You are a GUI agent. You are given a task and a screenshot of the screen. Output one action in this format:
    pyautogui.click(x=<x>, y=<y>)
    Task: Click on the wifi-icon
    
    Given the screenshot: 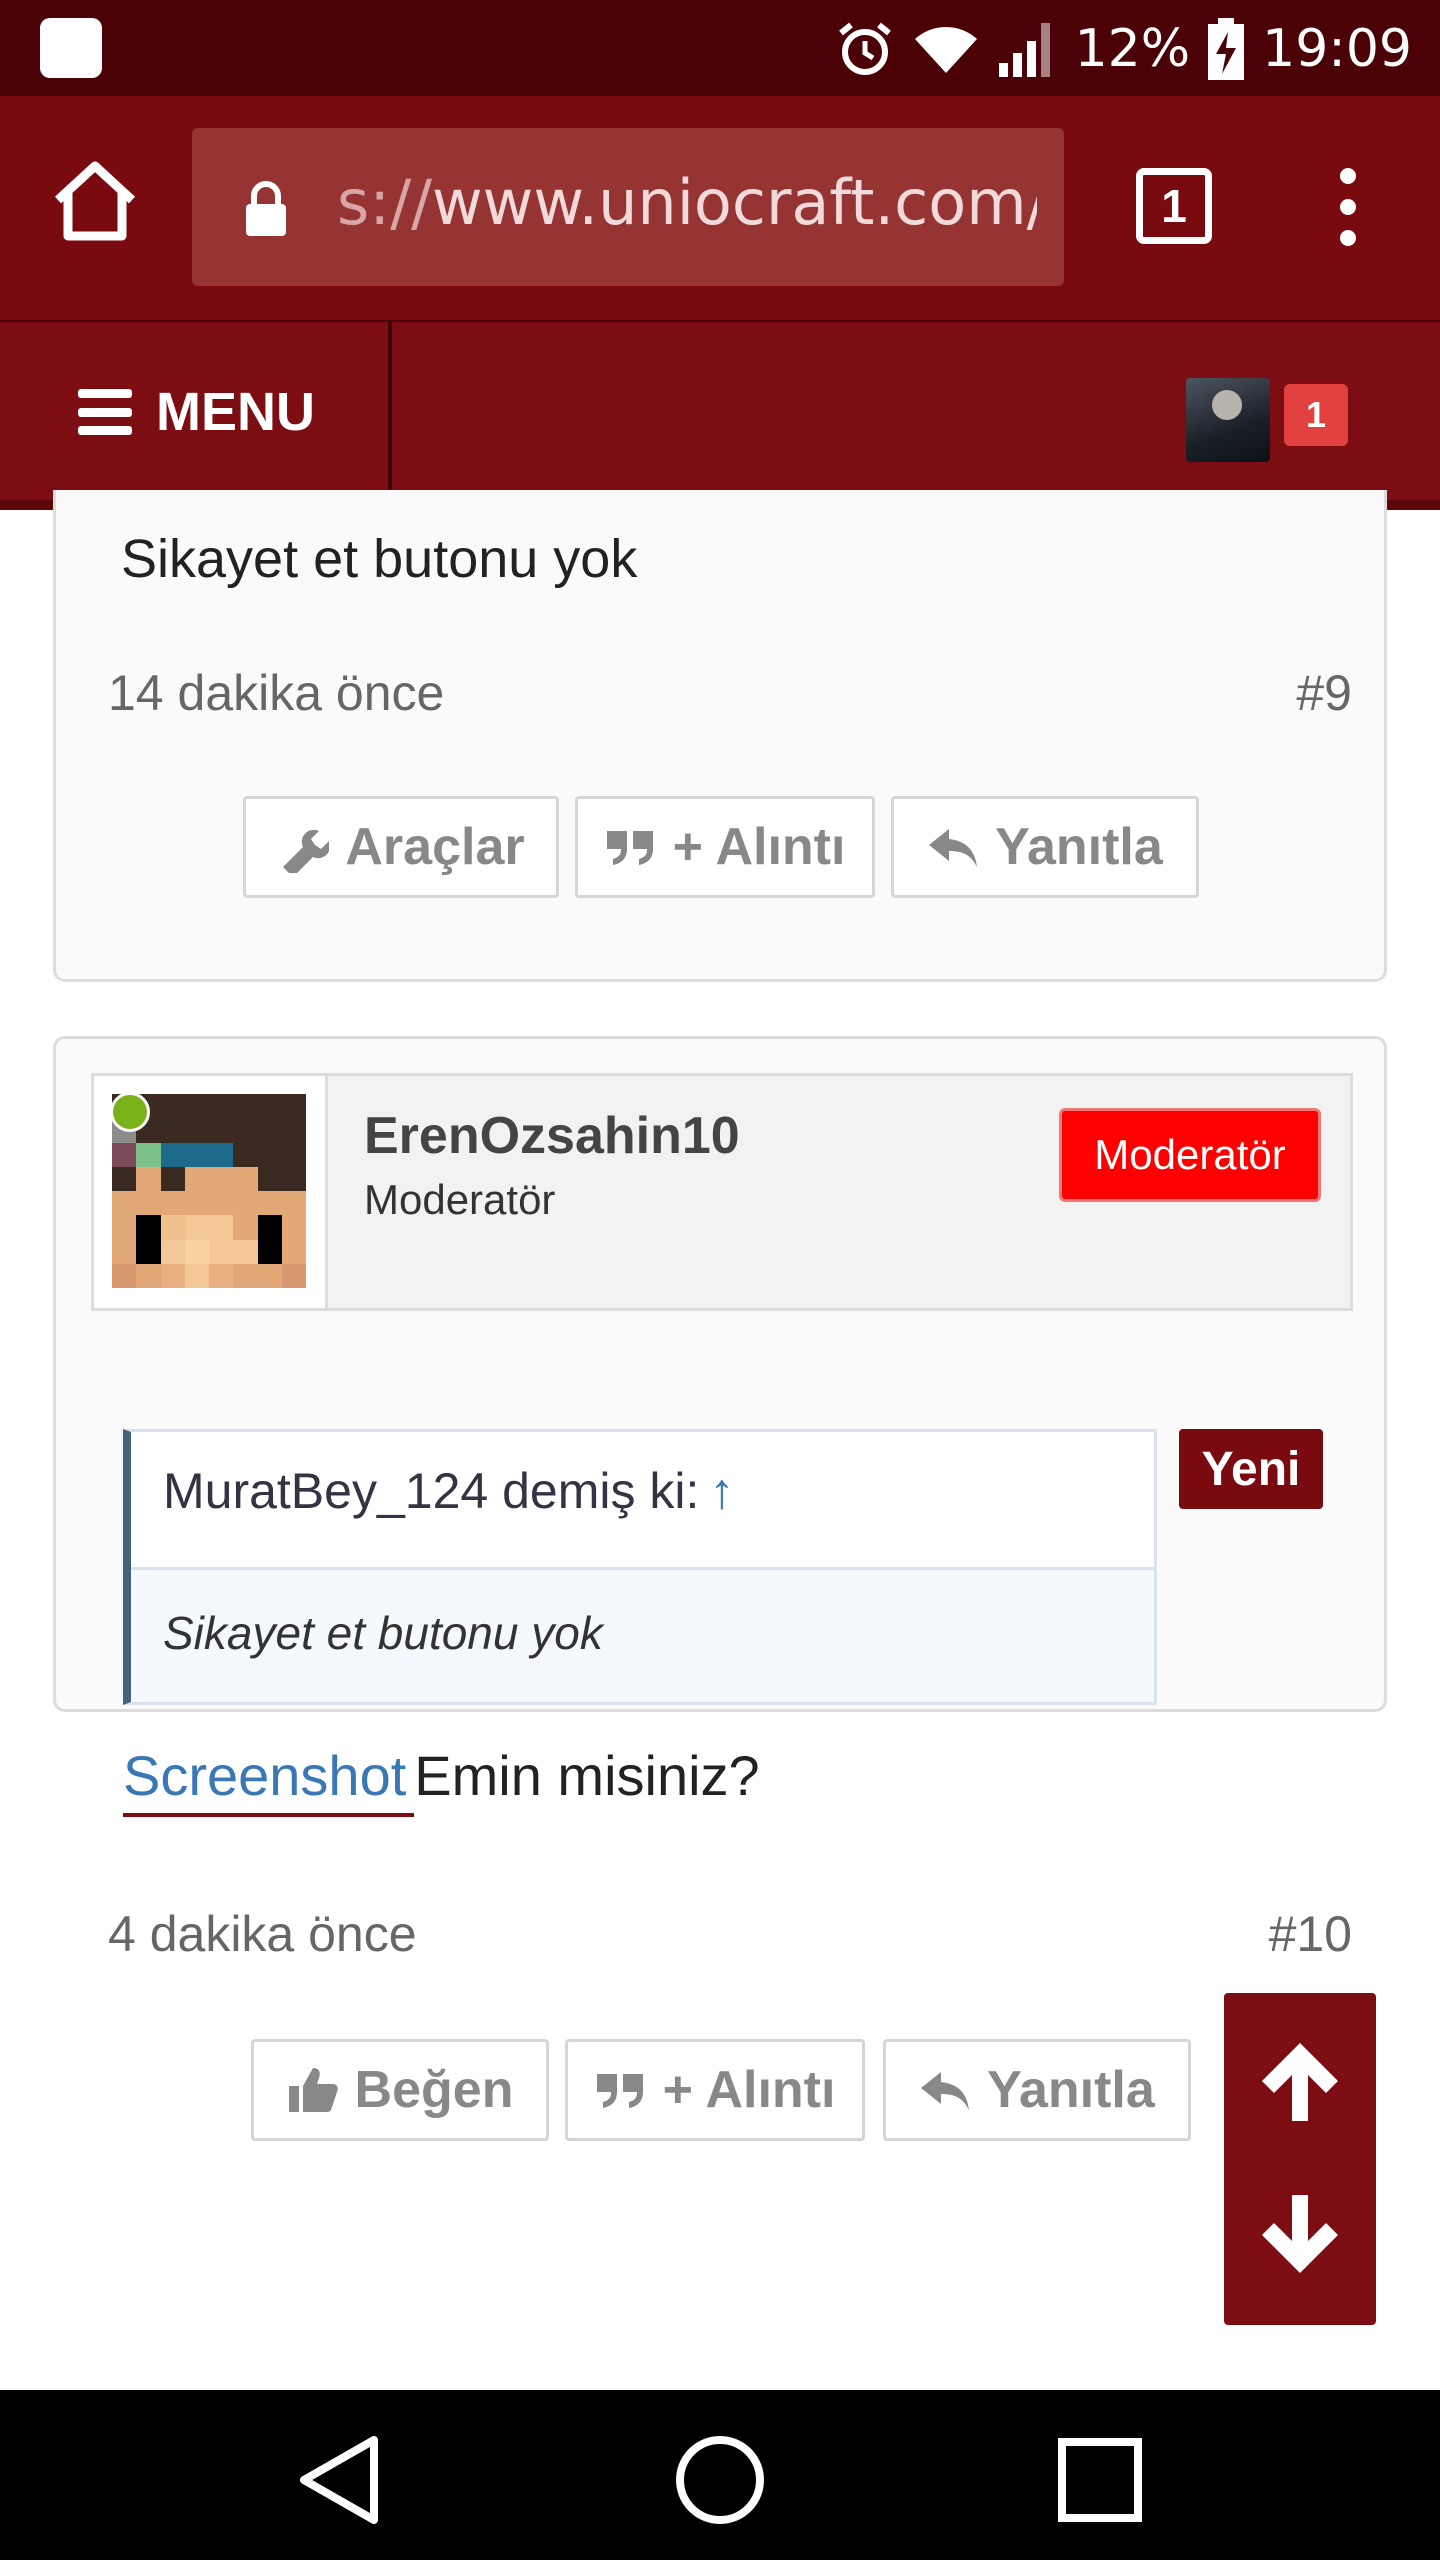 What is the action you would take?
    pyautogui.click(x=945, y=49)
    